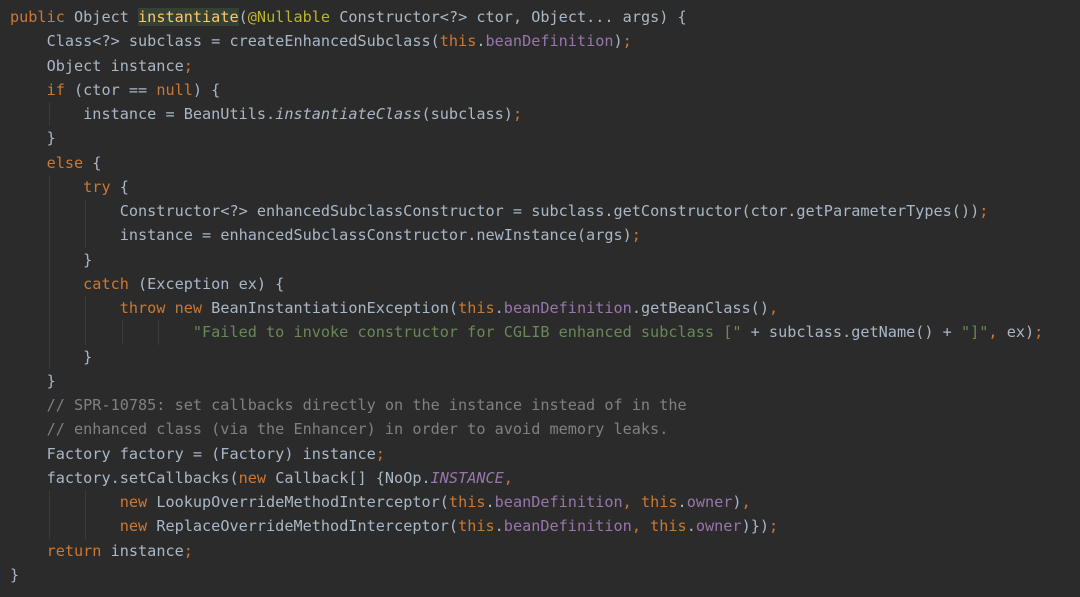 Image resolution: width=1080 pixels, height=597 pixels. What do you see at coordinates (206, 89) in the screenshot?
I see `code-token-plain: ) {` at bounding box center [206, 89].